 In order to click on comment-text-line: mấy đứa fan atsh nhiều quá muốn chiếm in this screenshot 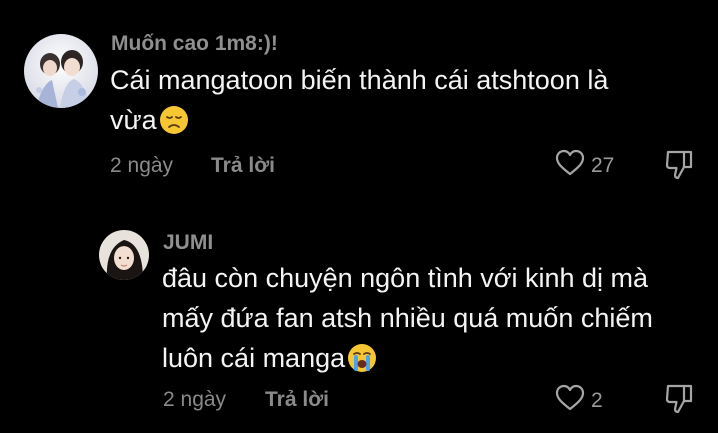, I will do `click(407, 318)`.